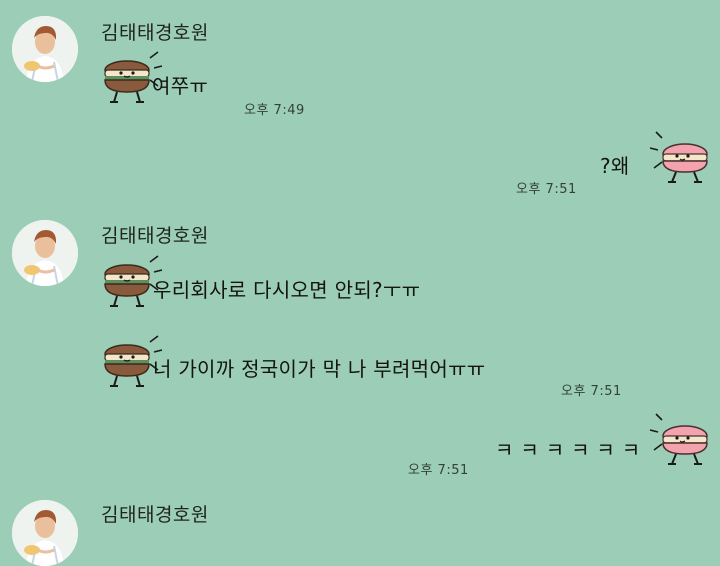 This screenshot has height=566, width=720. Describe the element at coordinates (615, 166) in the screenshot. I see `message-text: ?왜` at that location.